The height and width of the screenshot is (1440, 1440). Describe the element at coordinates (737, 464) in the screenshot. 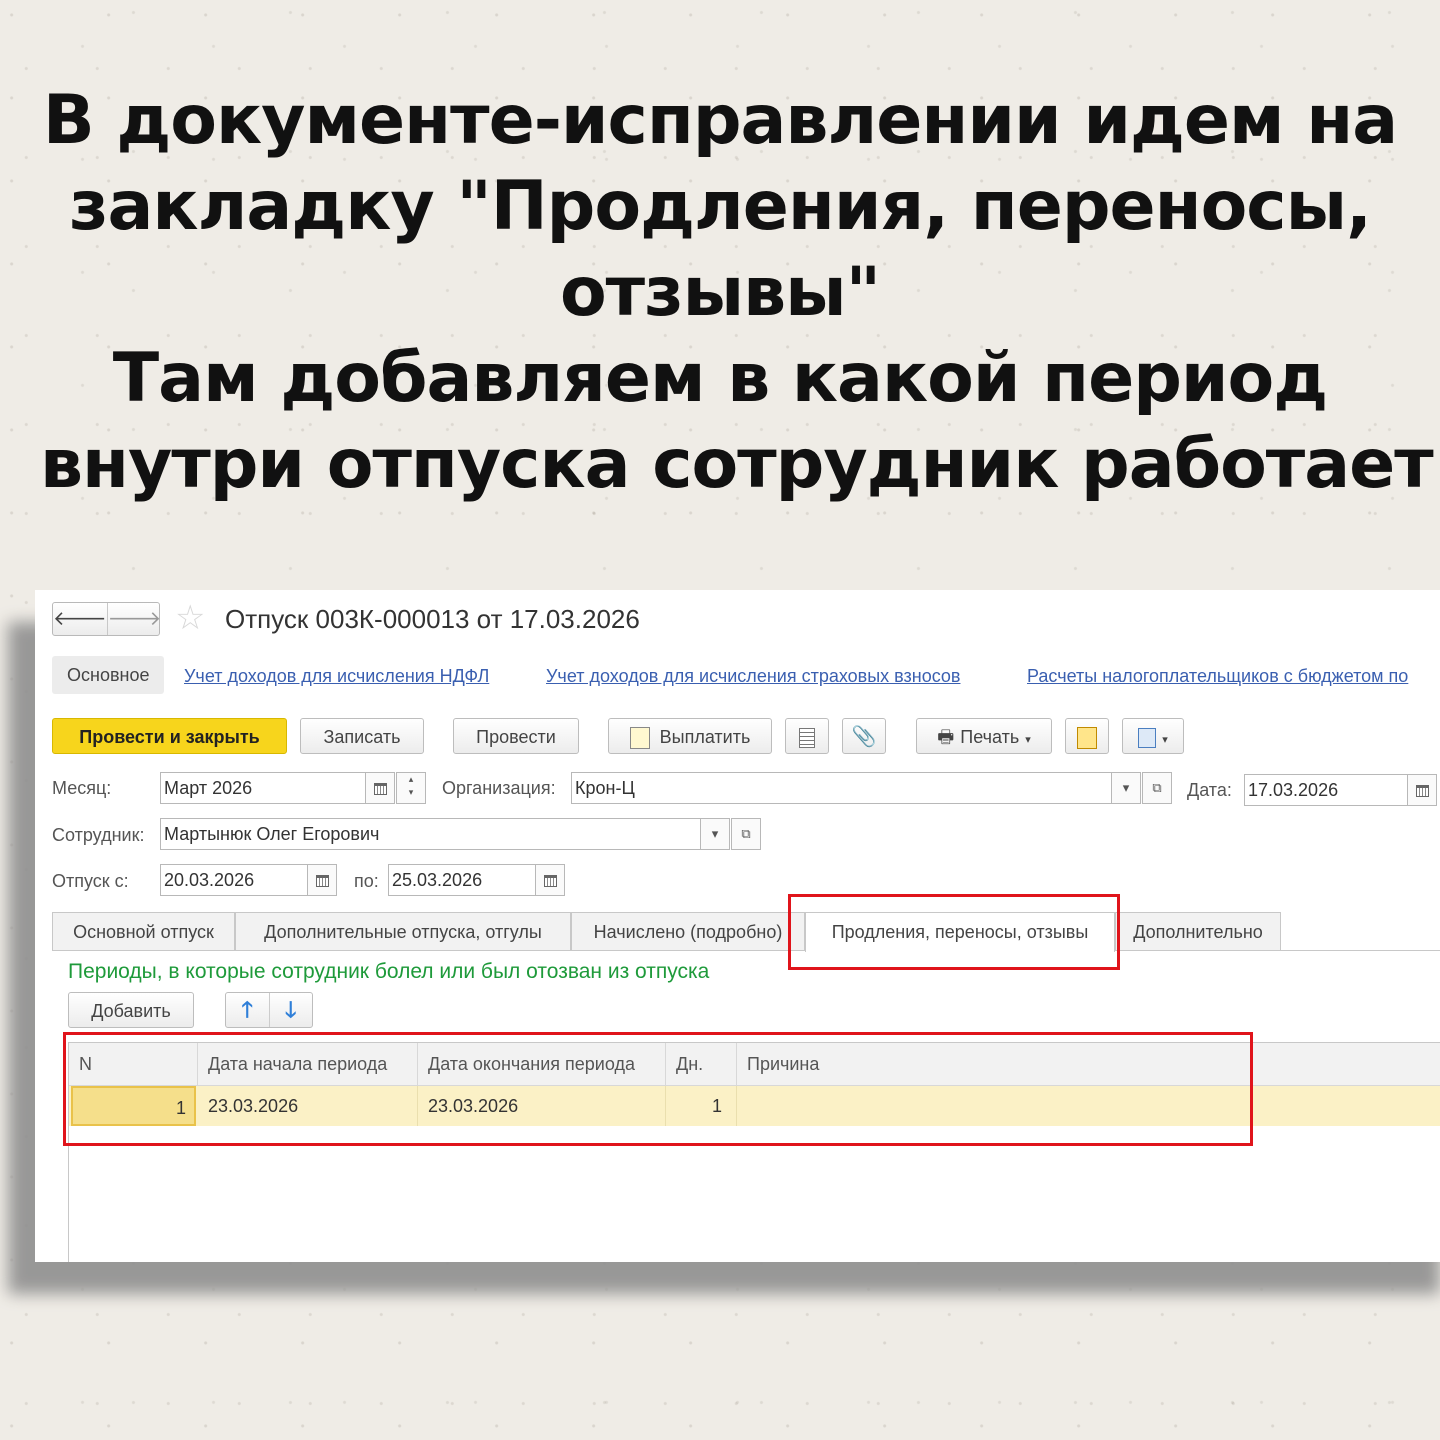

I see `headline-line-5: внутри отпуска сотрудник работает` at that location.